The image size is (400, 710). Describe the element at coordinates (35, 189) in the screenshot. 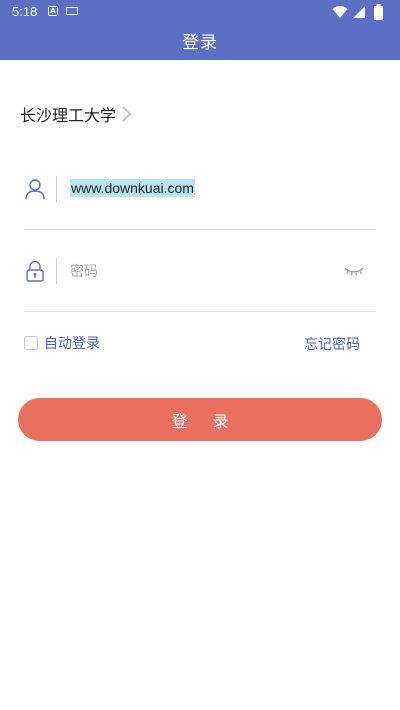

I see `user-icon` at that location.